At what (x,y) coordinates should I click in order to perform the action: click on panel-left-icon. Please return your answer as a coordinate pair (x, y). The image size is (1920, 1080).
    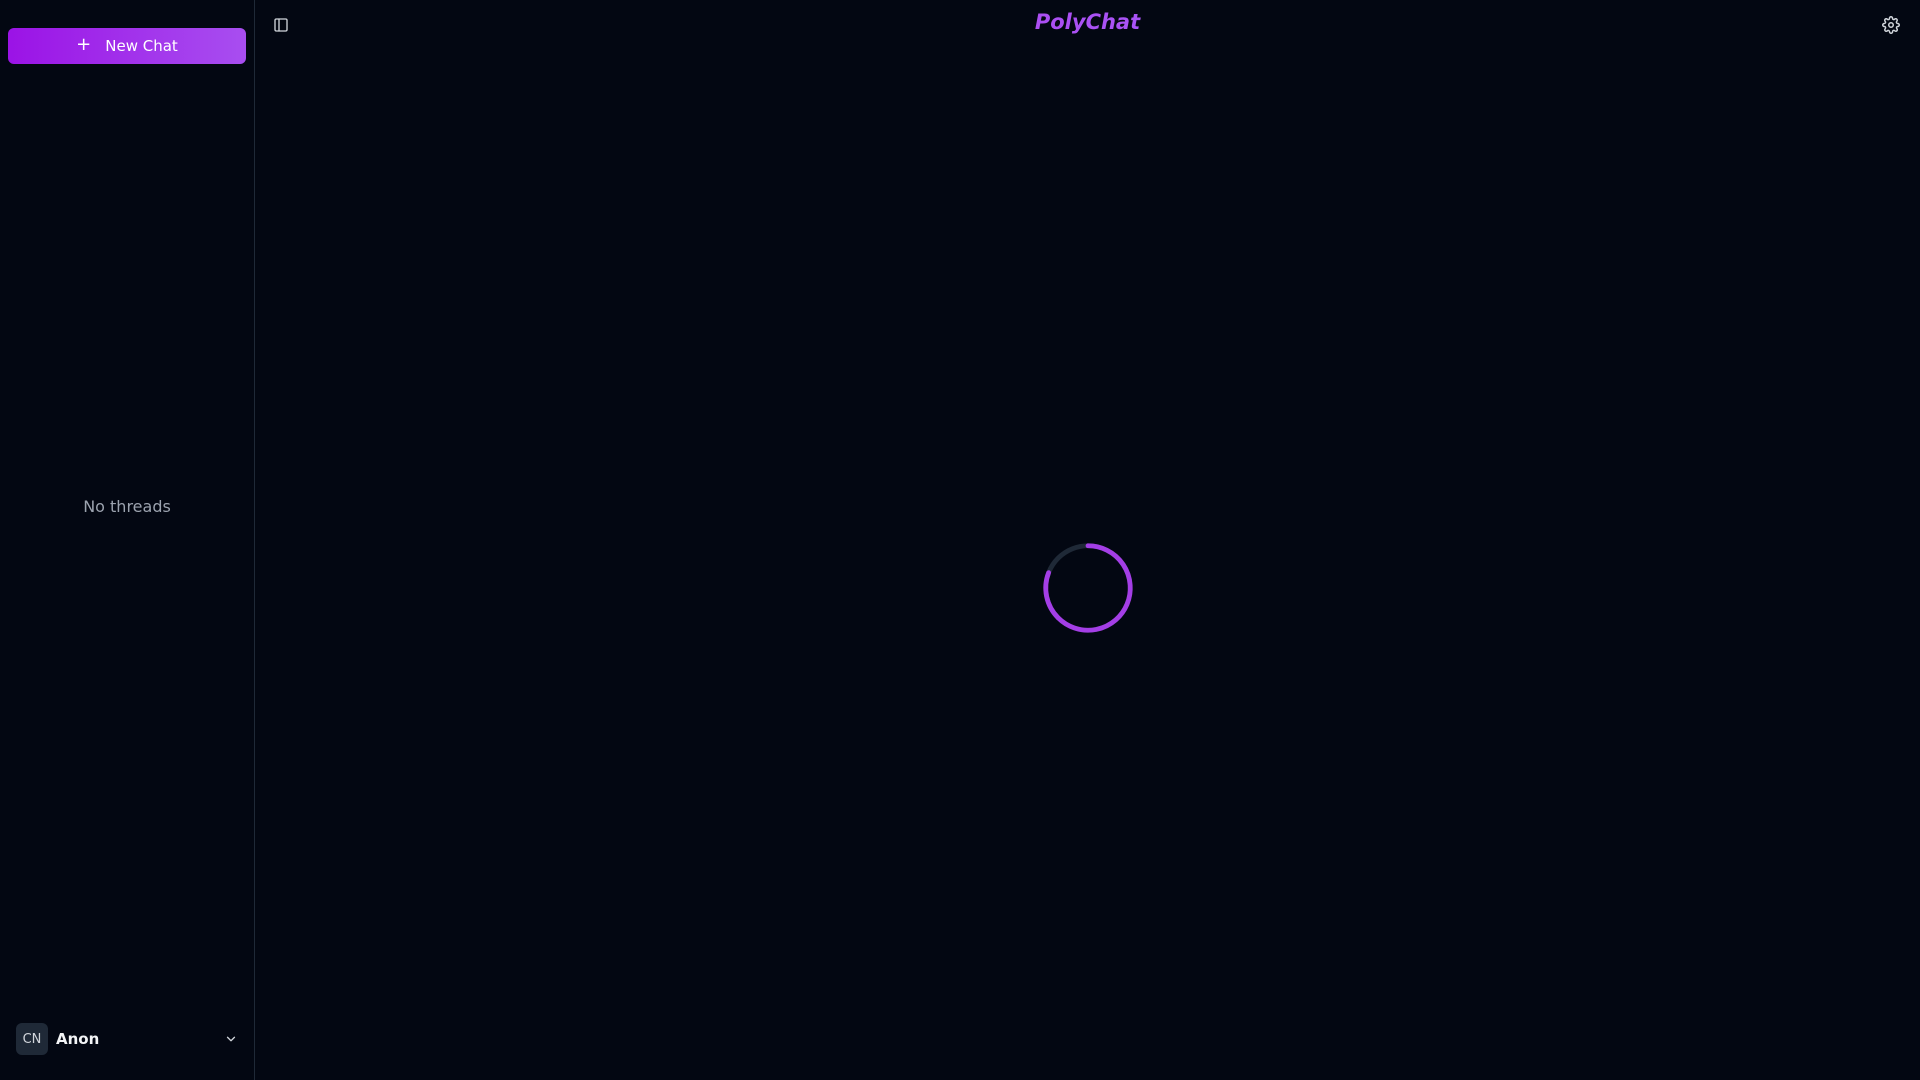
    Looking at the image, I should click on (281, 25).